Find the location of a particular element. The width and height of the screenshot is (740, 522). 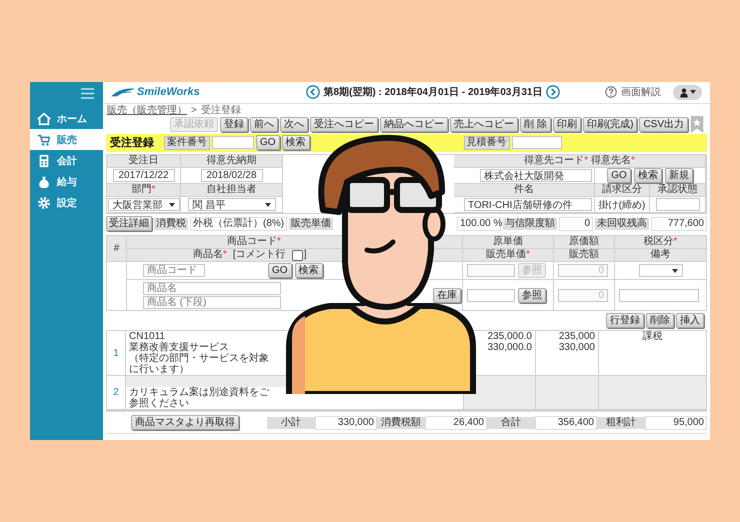

column-header: 商品コード* is located at coordinates (254, 241).